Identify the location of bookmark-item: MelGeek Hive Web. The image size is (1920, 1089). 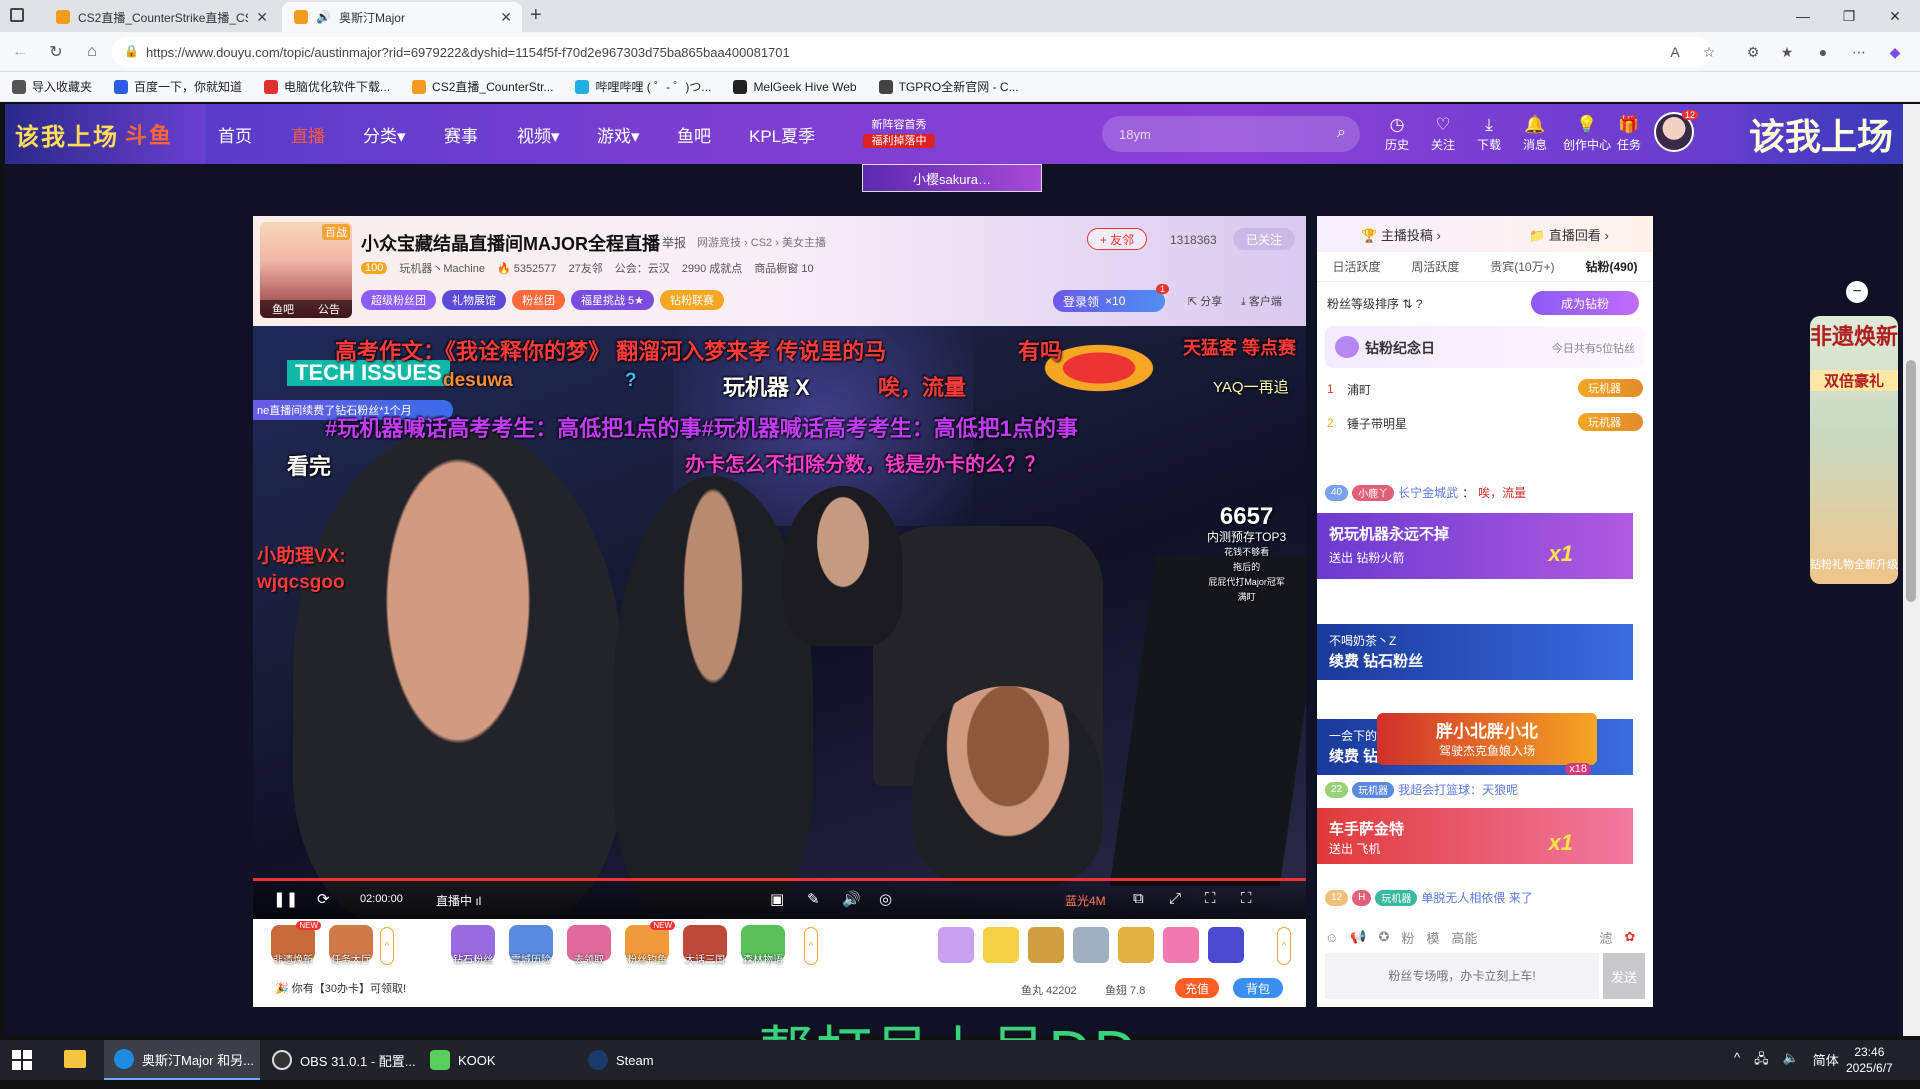
(795, 86).